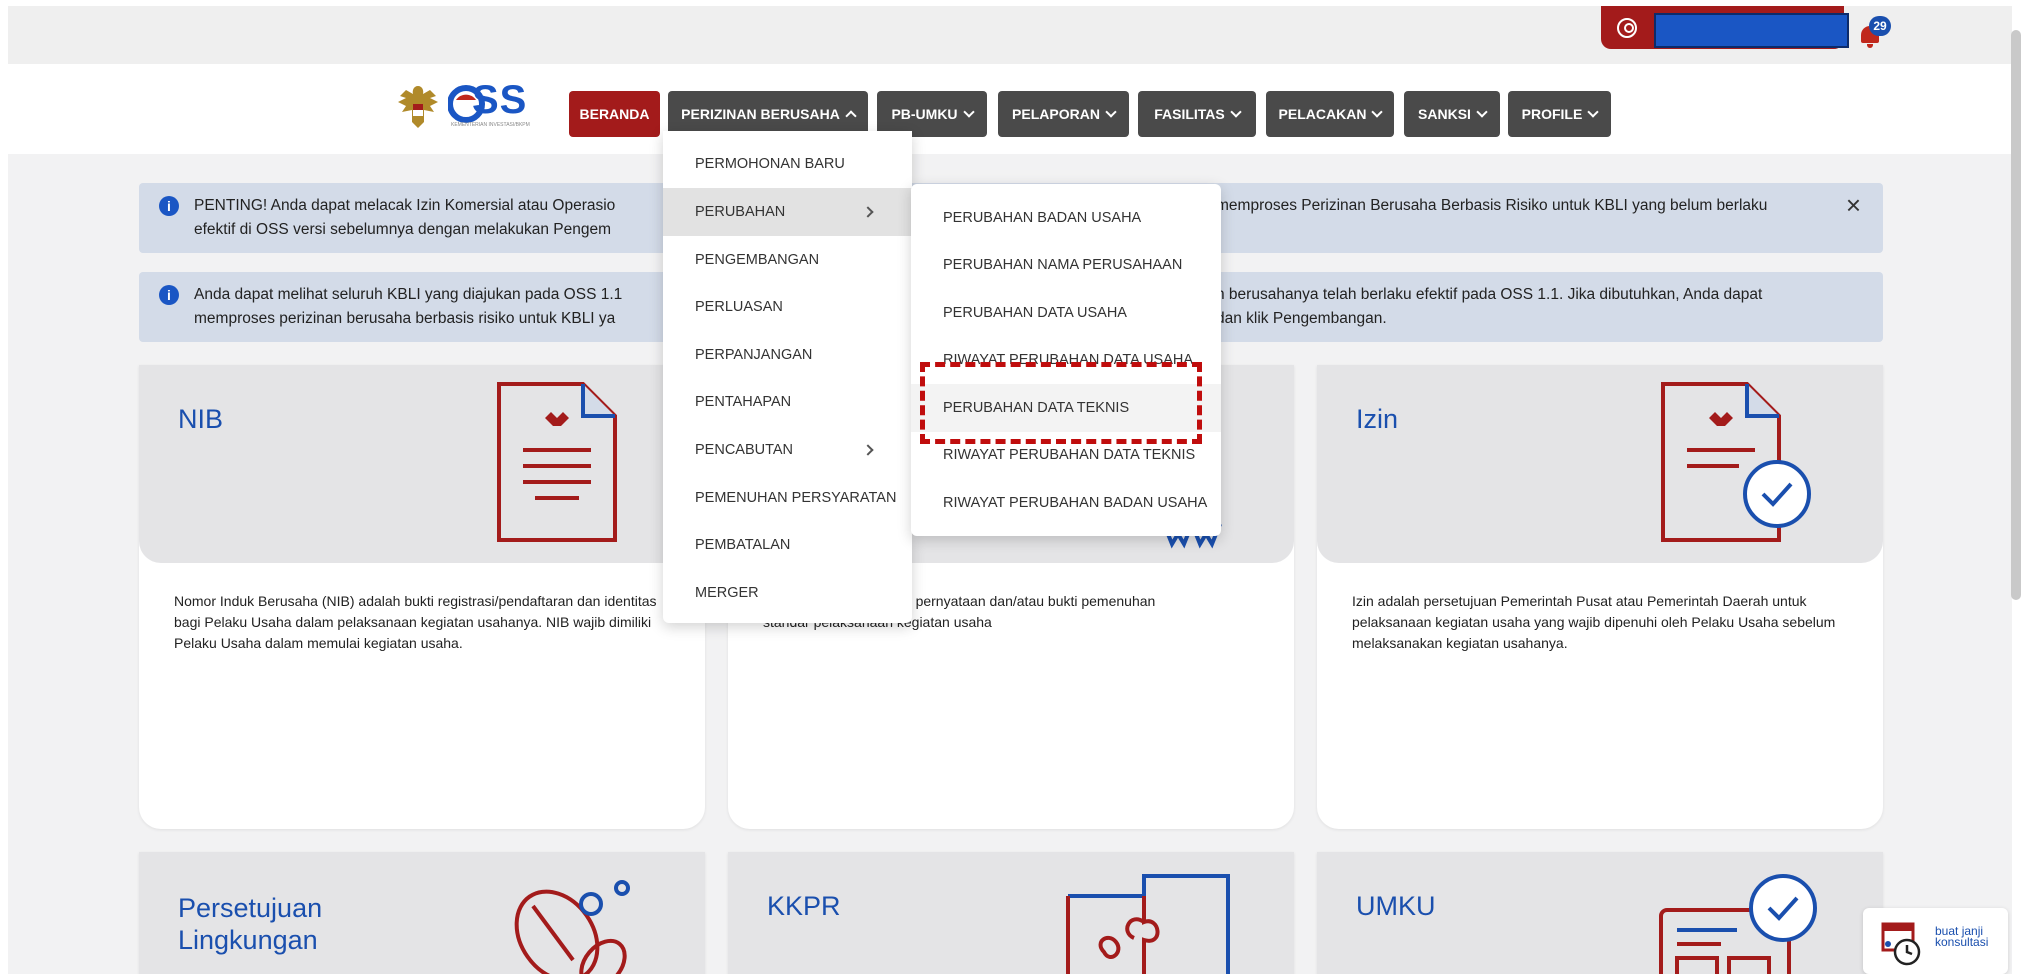  Describe the element at coordinates (1066, 408) in the screenshot. I see `submenu-item-perubahan-data-teknis: PERUBAHAN DATA TEKNIS` at that location.